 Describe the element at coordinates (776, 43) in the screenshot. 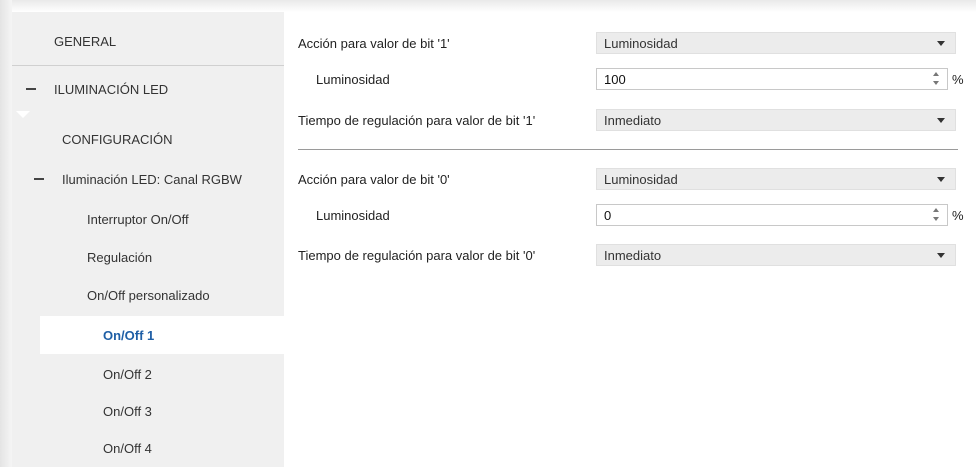

I see `bit1-action-select: Luminosidad` at that location.